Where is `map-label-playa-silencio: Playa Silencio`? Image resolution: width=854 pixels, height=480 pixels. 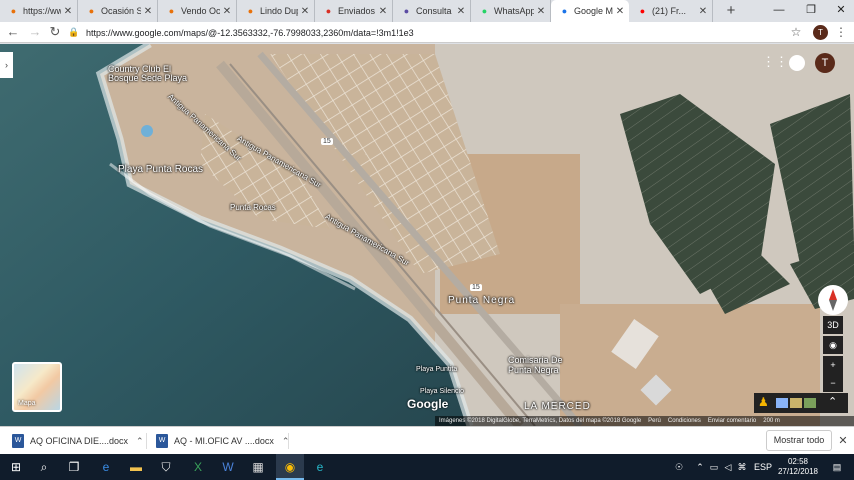 map-label-playa-silencio: Playa Silencio is located at coordinates (442, 391).